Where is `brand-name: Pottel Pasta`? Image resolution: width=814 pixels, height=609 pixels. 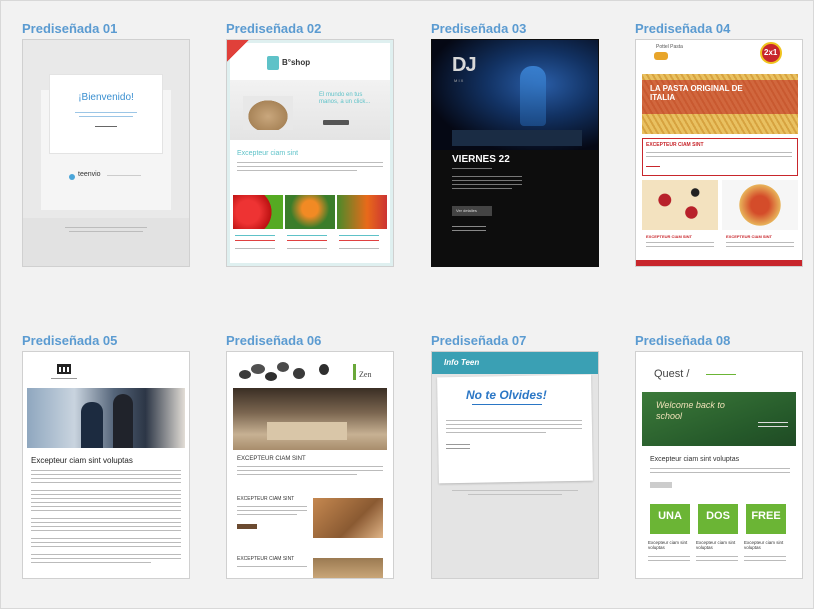 brand-name: Pottel Pasta is located at coordinates (669, 47).